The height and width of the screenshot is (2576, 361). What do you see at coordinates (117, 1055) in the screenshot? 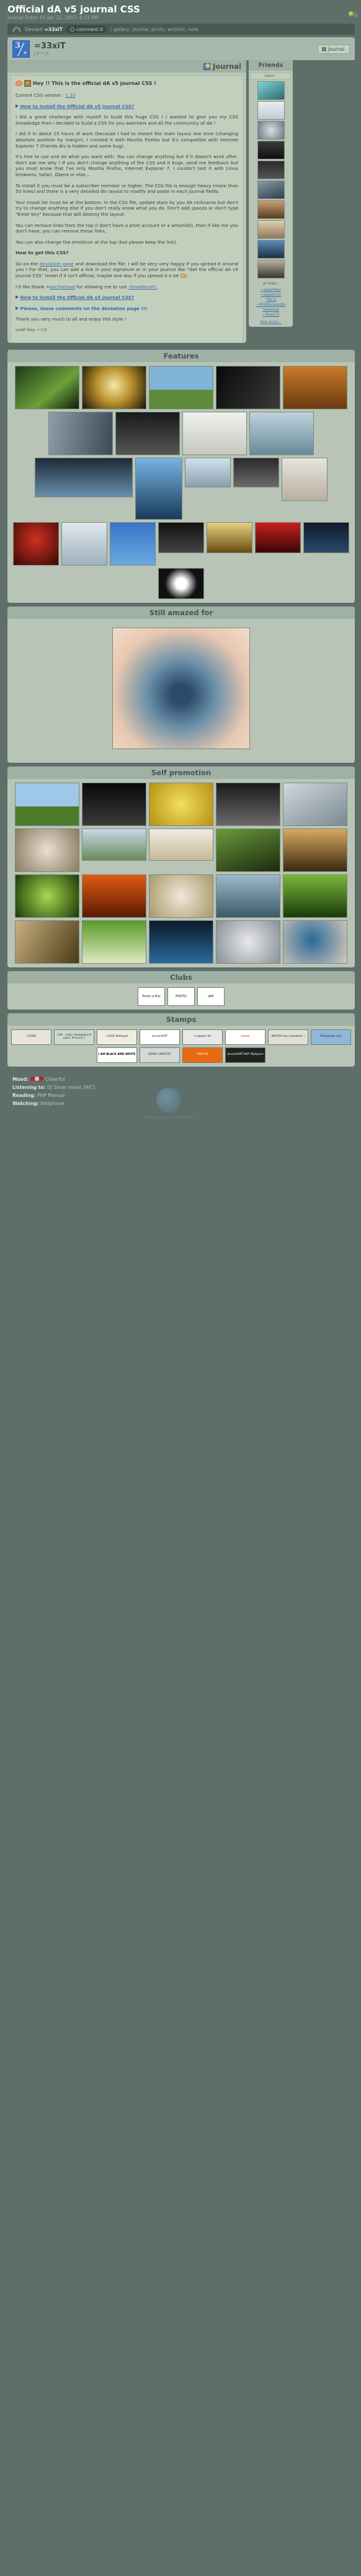
I see `stamp: I AM BLACK AND WHITE` at bounding box center [117, 1055].